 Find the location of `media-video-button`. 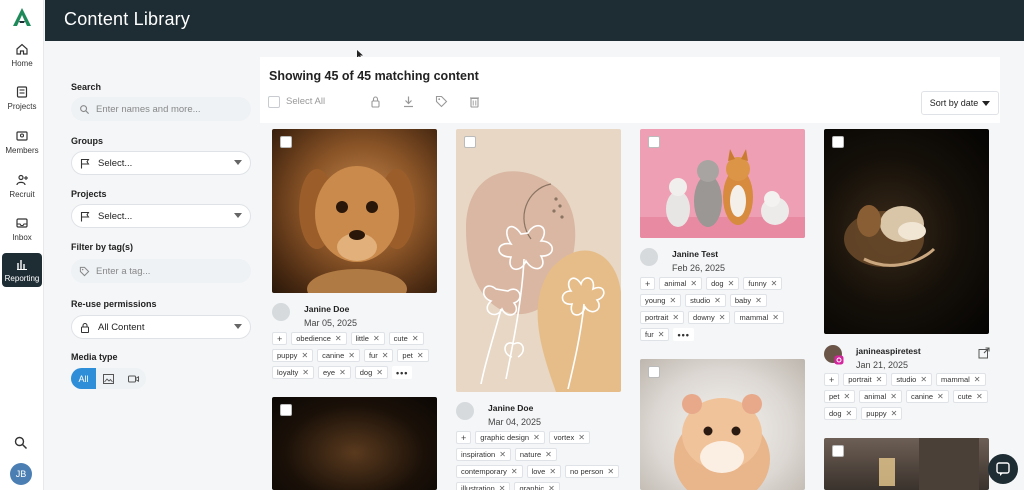

media-video-button is located at coordinates (133, 378).